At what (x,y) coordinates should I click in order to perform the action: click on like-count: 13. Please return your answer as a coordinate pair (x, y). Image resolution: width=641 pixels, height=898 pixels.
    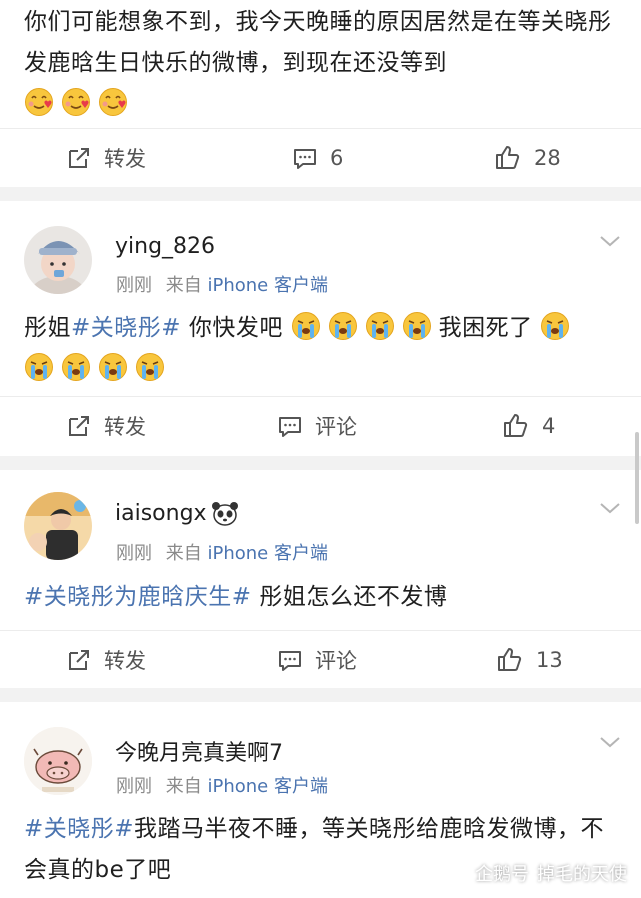
    Looking at the image, I should click on (549, 660).